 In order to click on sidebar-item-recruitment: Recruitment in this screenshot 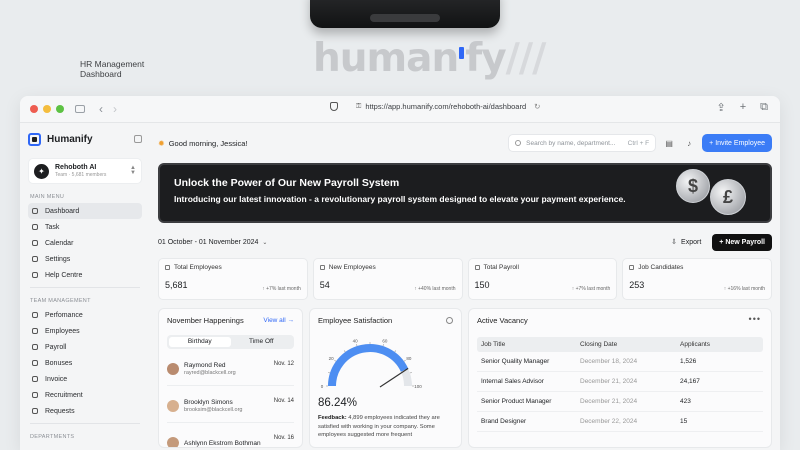, I will do `click(85, 395)`.